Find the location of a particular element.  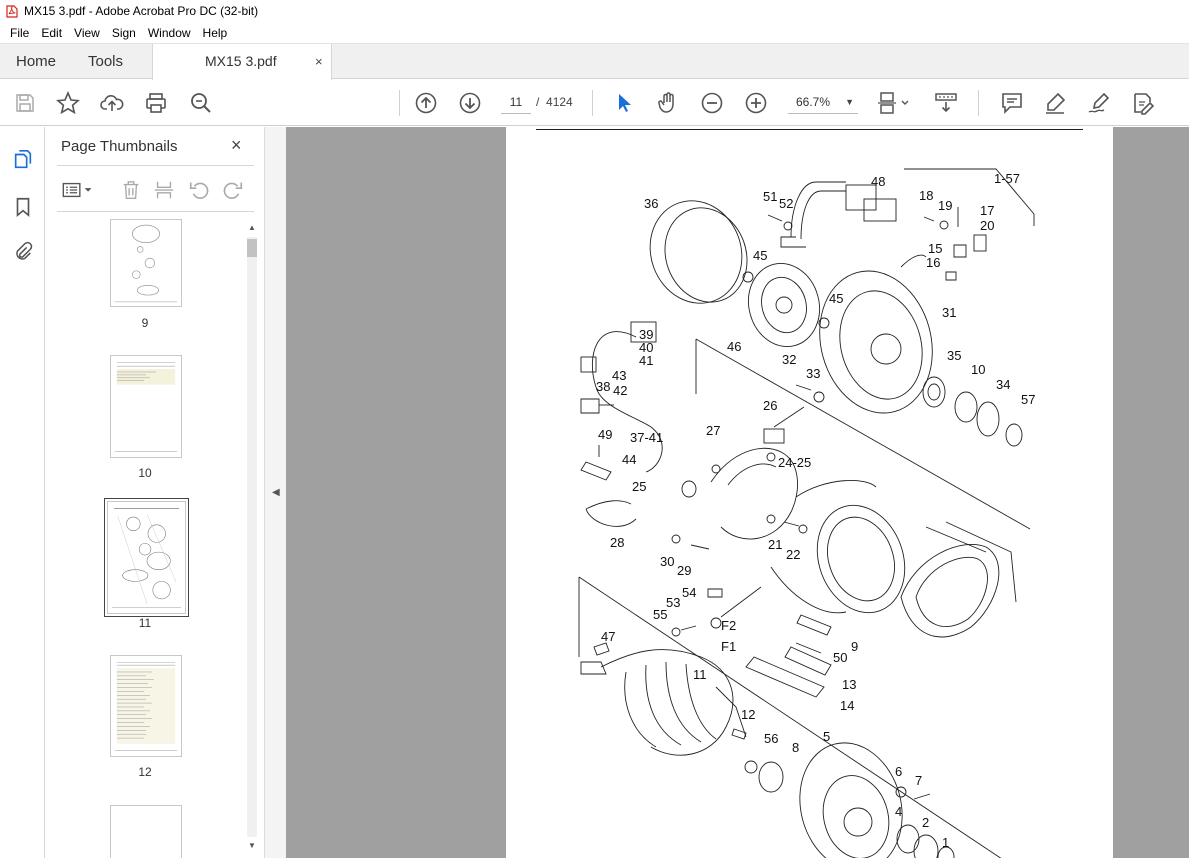

highlight-icon is located at coordinates (1055, 103).